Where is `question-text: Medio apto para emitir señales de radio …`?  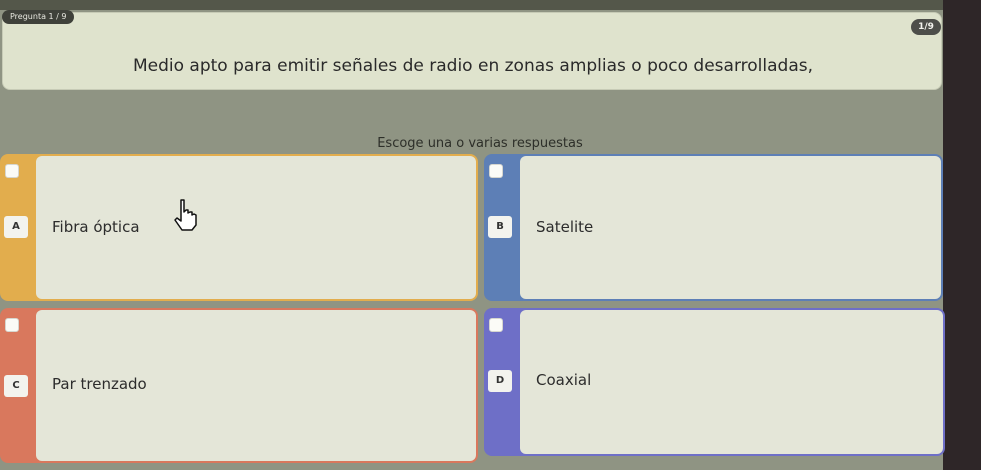
question-text: Medio apto para emitir señales de radio … is located at coordinates (473, 66).